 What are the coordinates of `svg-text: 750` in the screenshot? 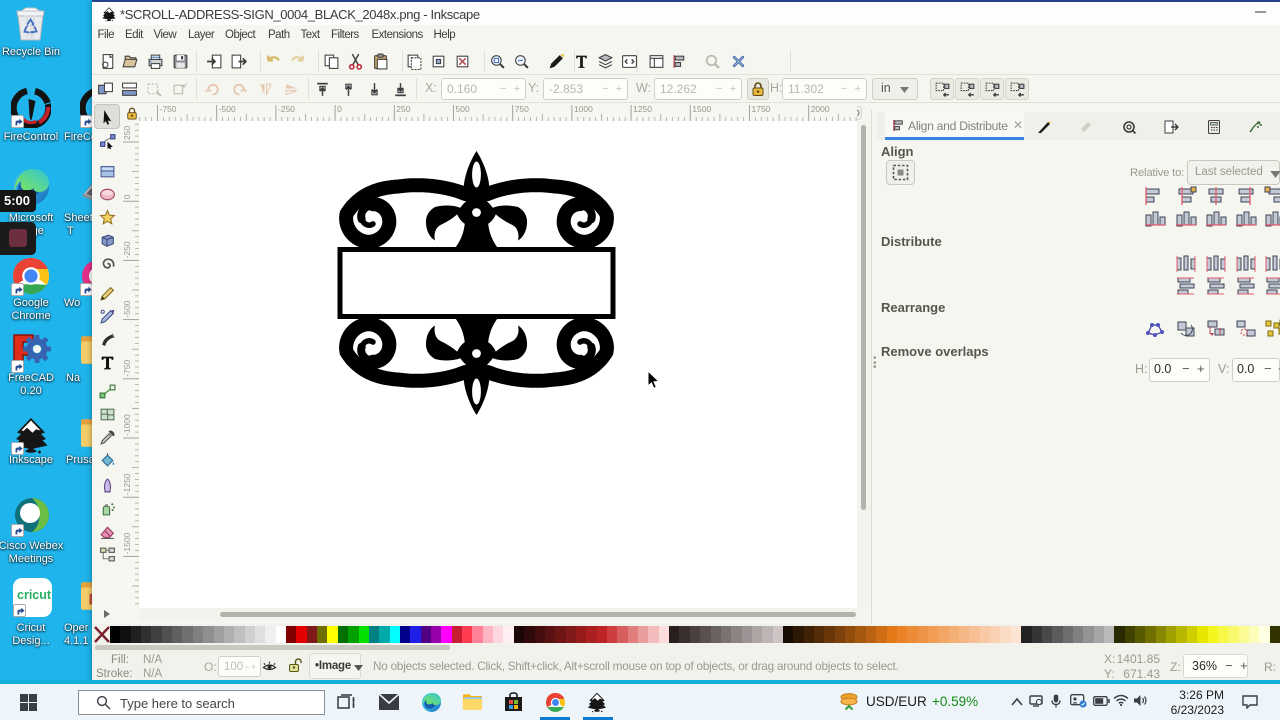 It's located at (522, 109).